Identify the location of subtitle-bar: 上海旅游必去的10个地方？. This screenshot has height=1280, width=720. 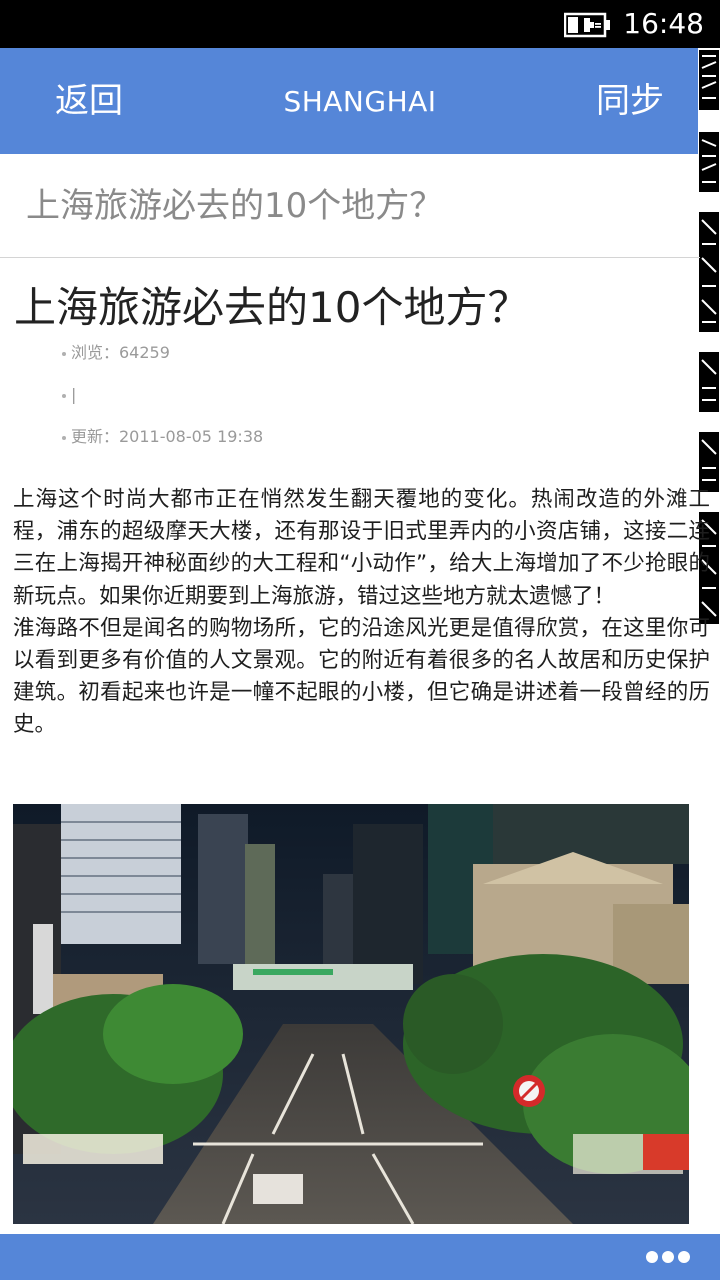
(350, 206).